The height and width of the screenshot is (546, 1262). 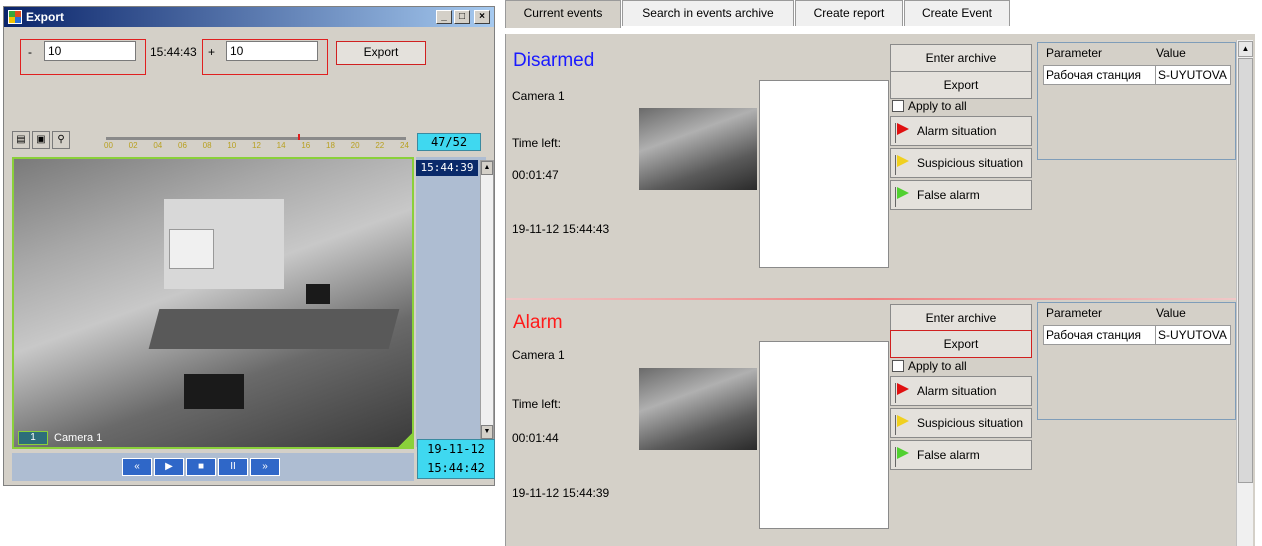 I want to click on fast-forward-button: », so click(x=265, y=467).